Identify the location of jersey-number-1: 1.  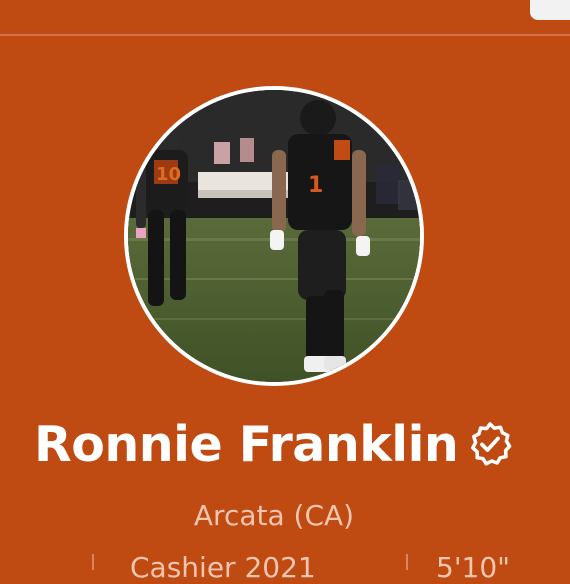
(315, 185).